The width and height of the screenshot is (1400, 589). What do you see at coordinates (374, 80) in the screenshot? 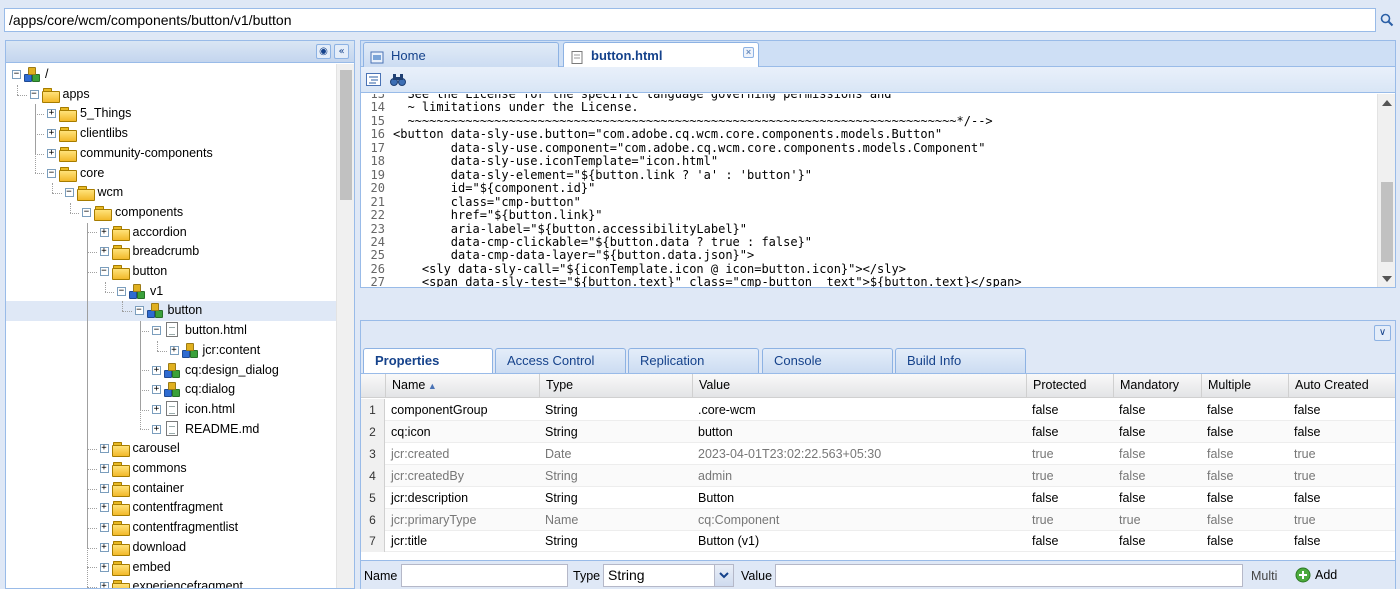
I see `format-icon` at bounding box center [374, 80].